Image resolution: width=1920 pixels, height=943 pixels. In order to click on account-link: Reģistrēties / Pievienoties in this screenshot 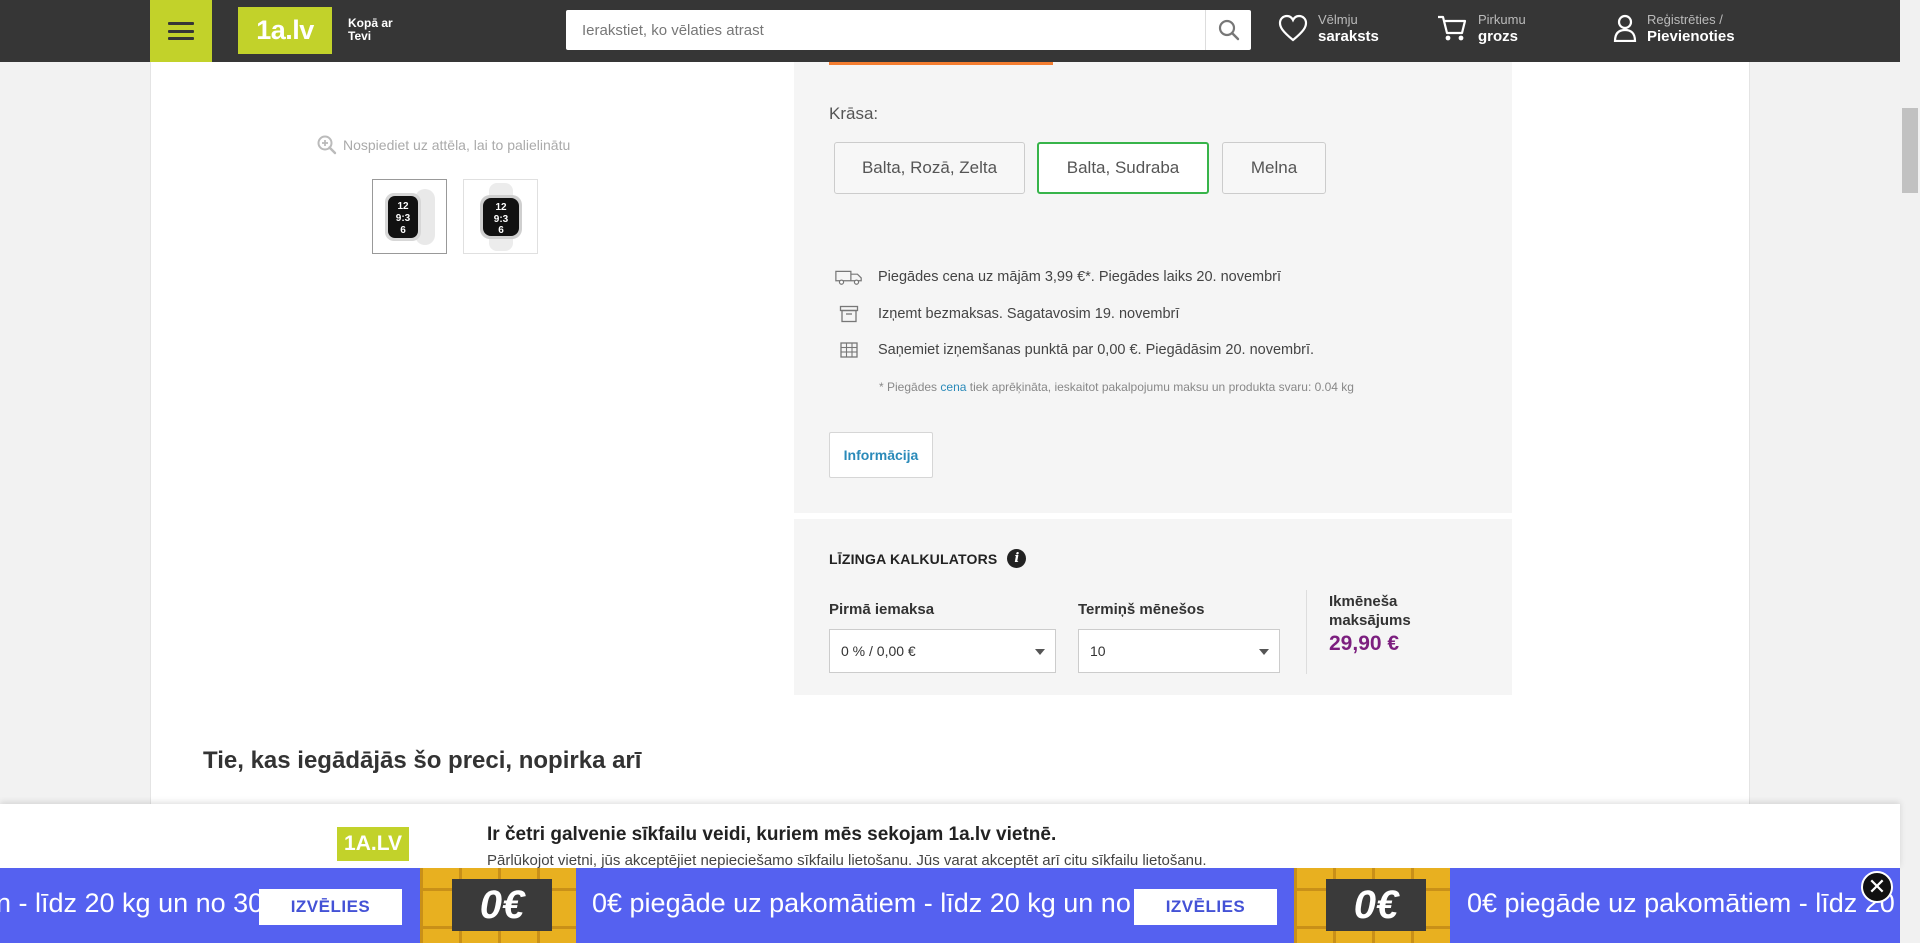, I will do `click(1674, 28)`.